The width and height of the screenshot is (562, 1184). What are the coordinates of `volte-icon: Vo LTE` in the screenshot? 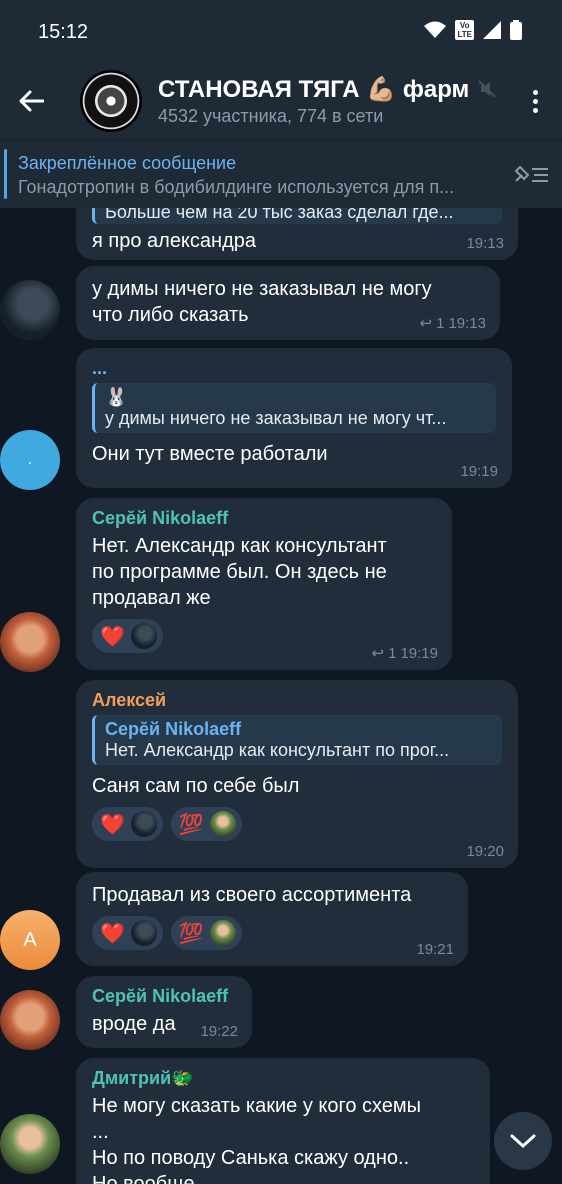 It's located at (464, 30).